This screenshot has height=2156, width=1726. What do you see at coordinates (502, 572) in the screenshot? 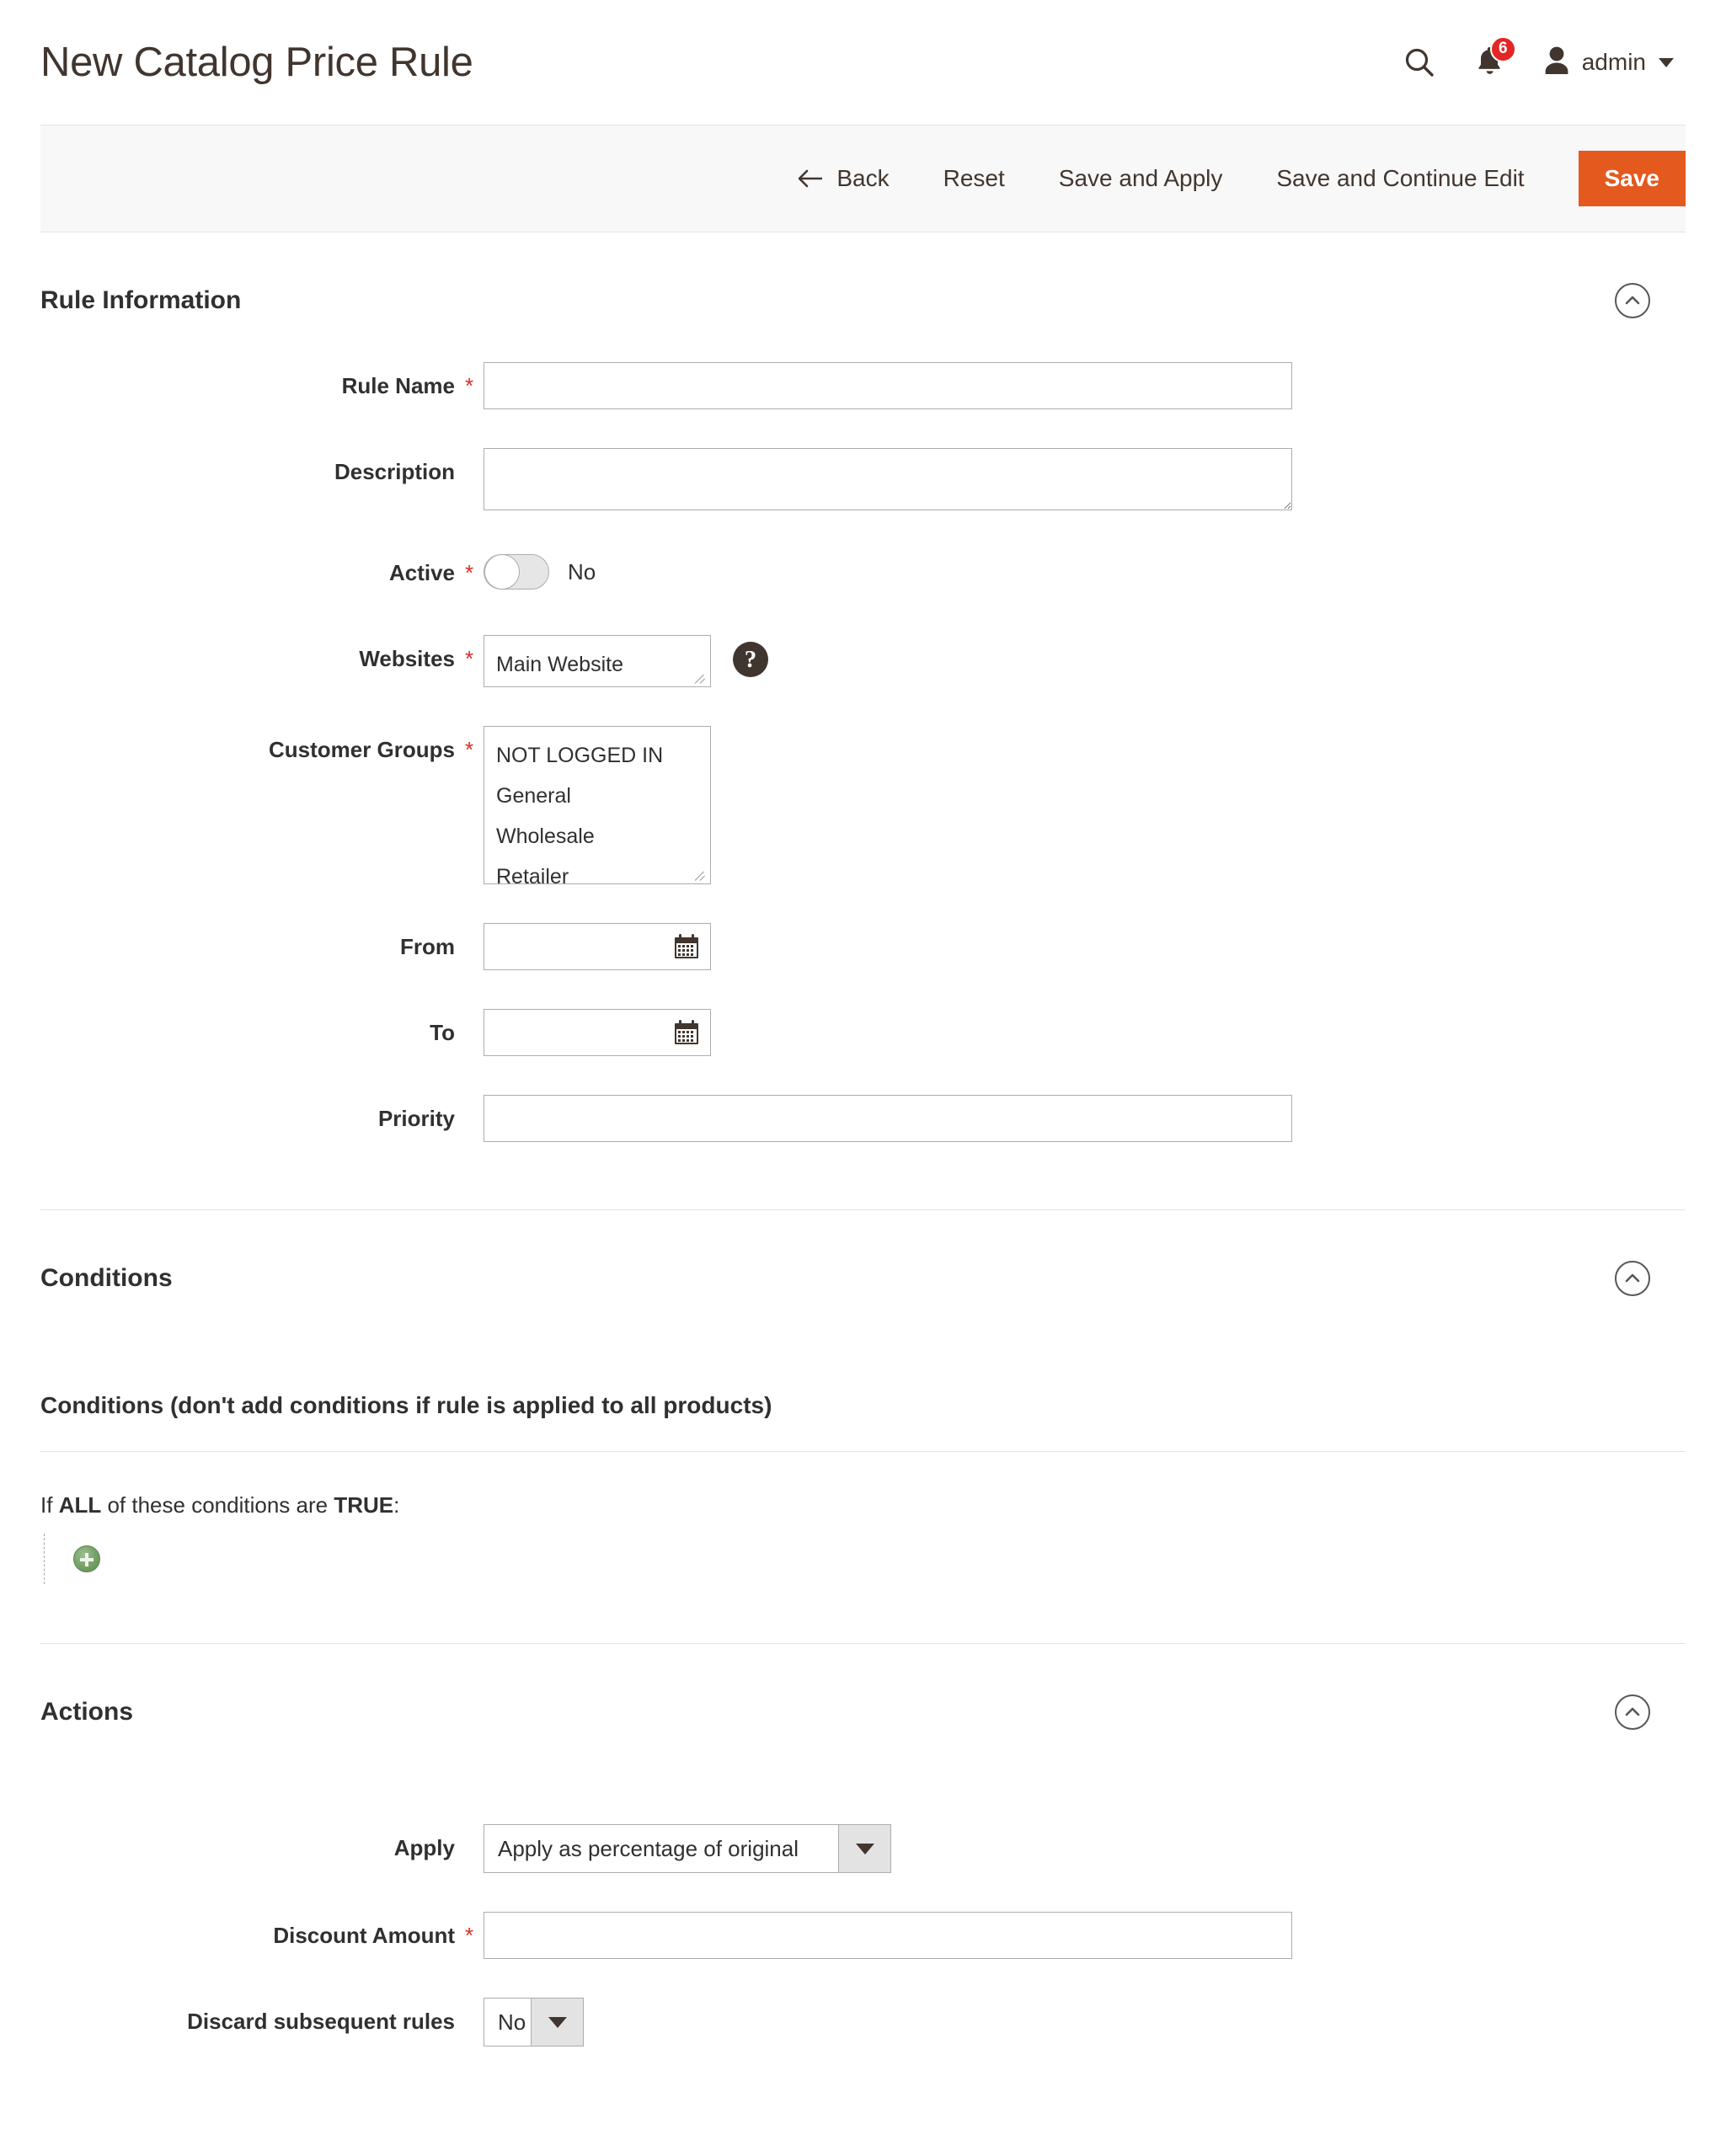
I see `active-toggle-knob` at bounding box center [502, 572].